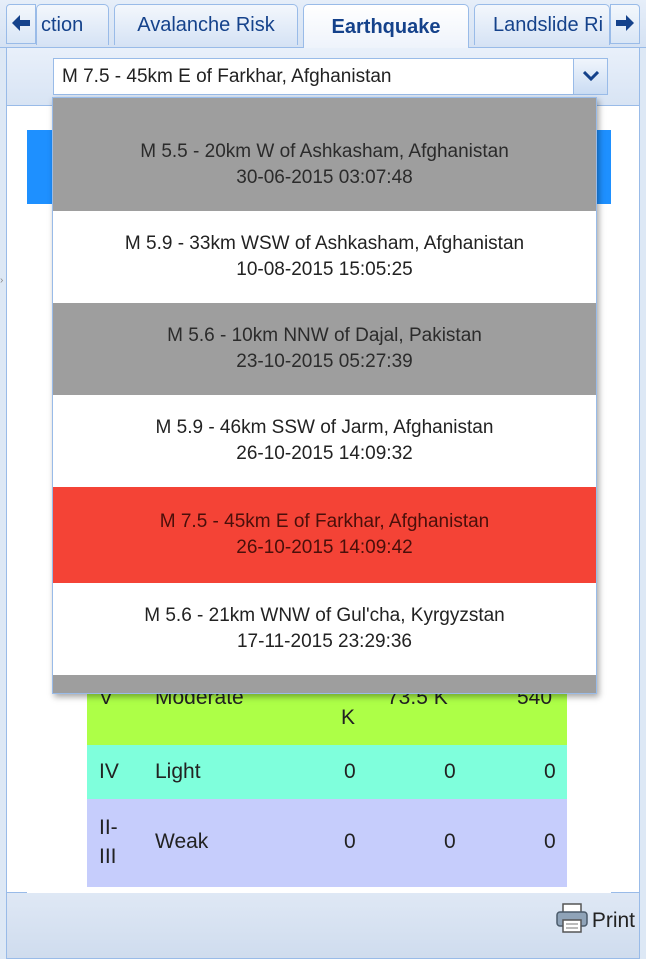  What do you see at coordinates (324, 684) in the screenshot?
I see `list-item-partial-bottom` at bounding box center [324, 684].